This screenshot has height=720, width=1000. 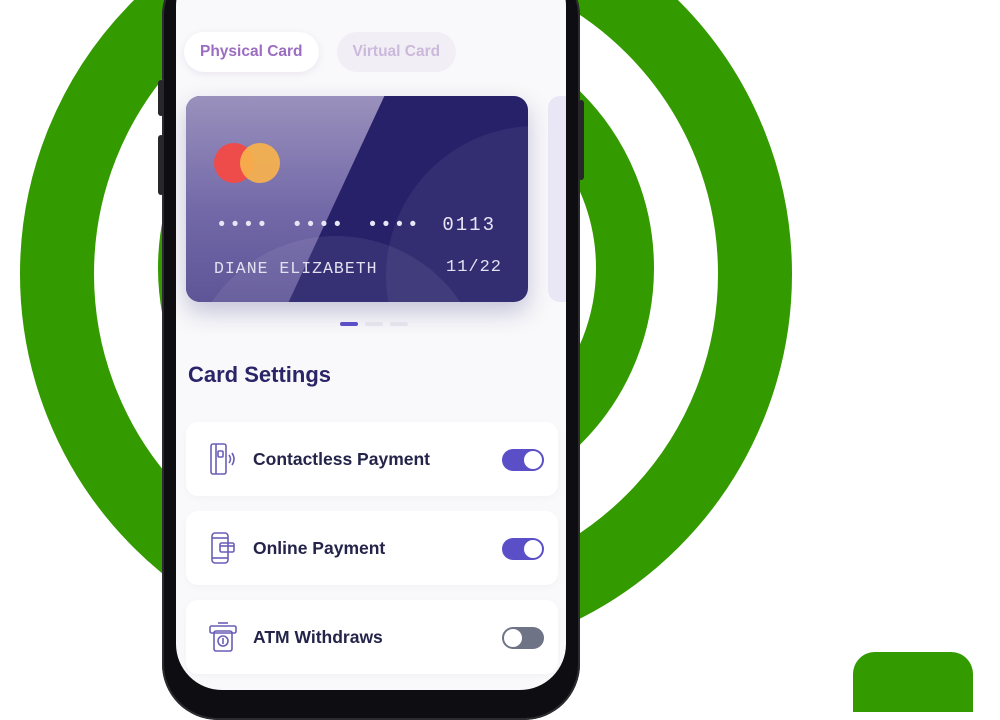 I want to click on mobile-payment-icon, so click(x=223, y=548).